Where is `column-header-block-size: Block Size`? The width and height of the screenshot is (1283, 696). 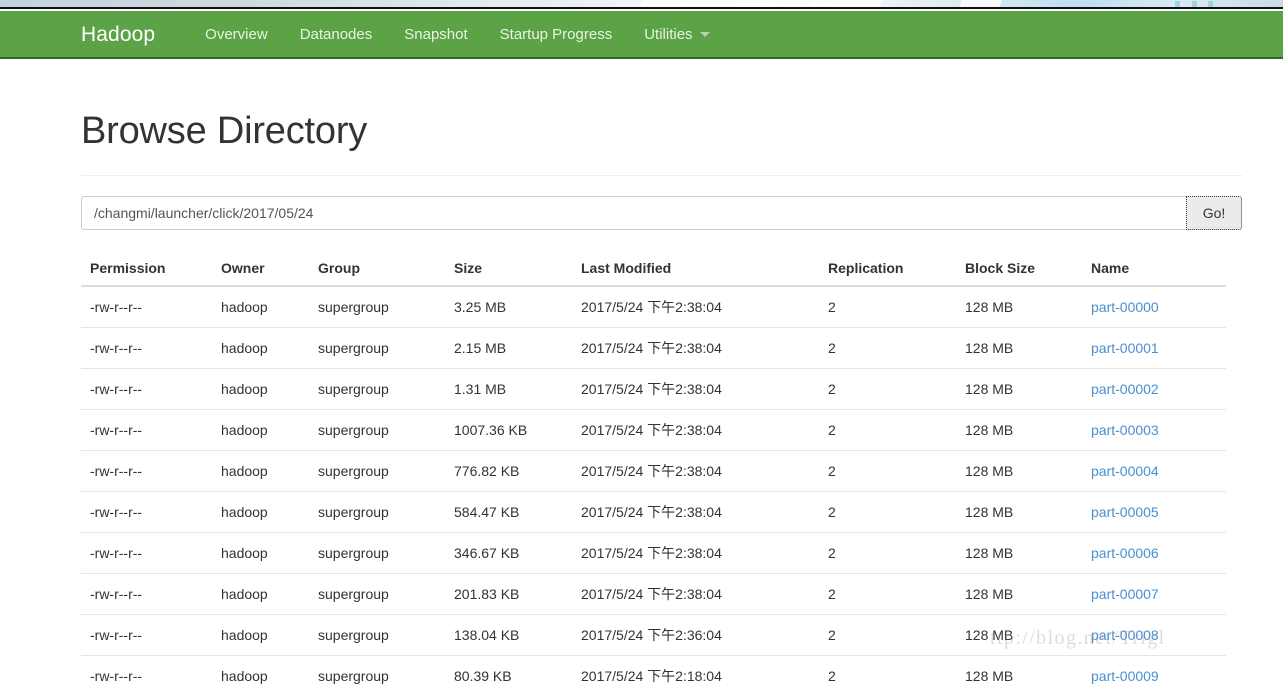 column-header-block-size: Block Size is located at coordinates (1020, 269).